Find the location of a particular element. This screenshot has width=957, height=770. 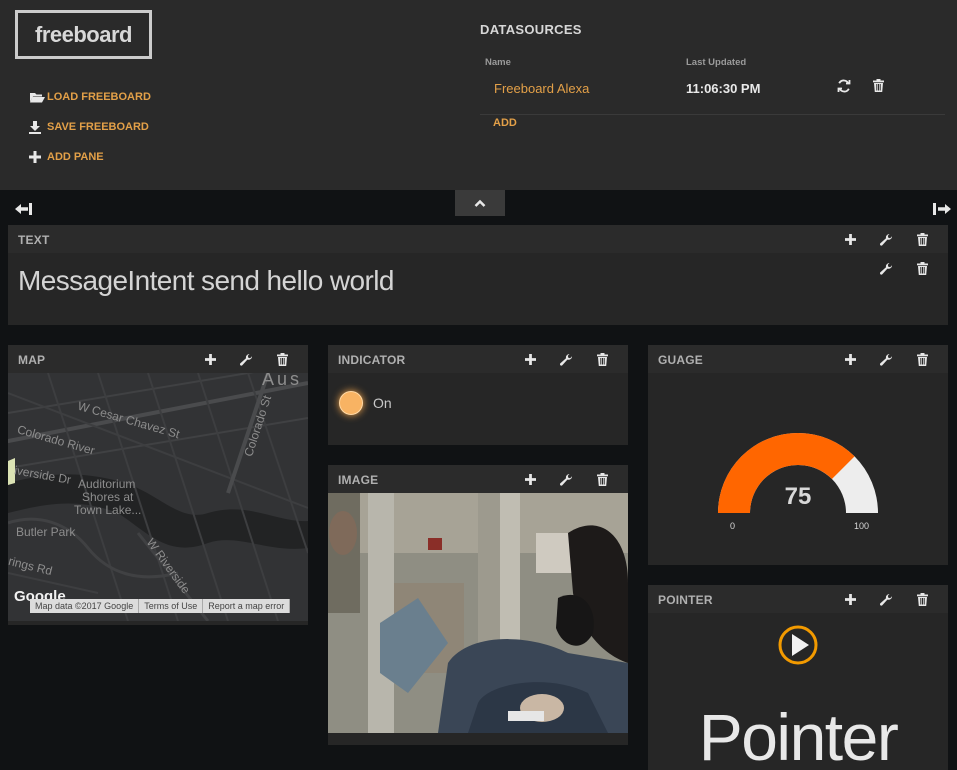

datasource-last-updated: 11:06:30 PM is located at coordinates (723, 88).